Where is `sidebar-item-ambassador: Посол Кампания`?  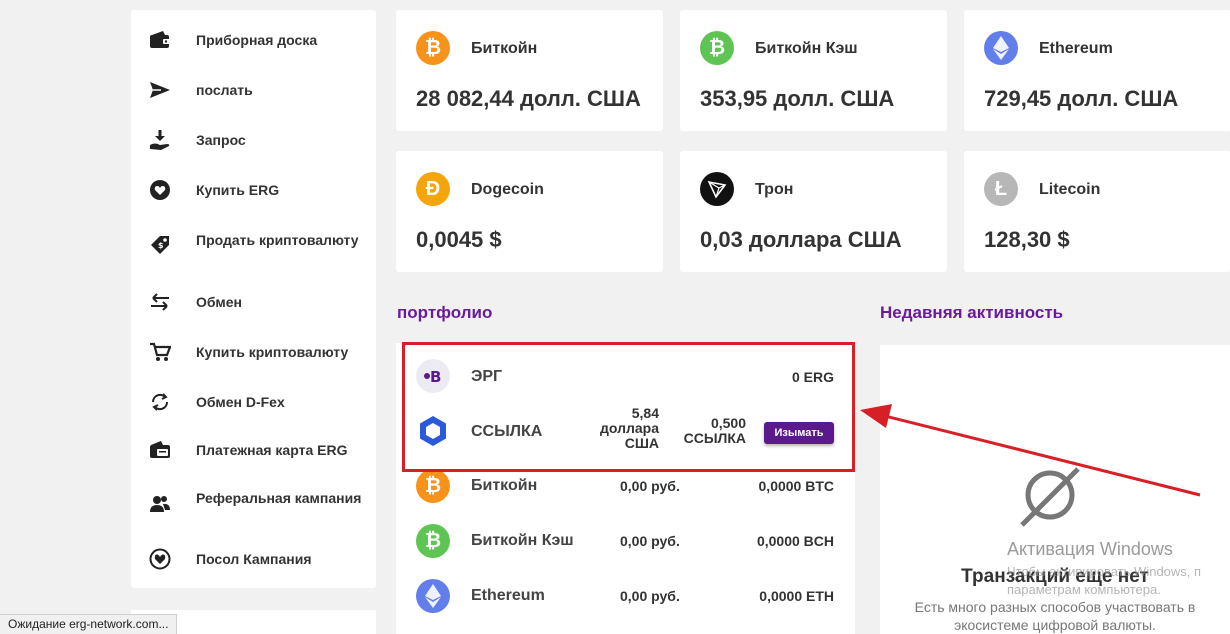
sidebar-item-ambassador: Посол Кампания is located at coordinates (253, 559).